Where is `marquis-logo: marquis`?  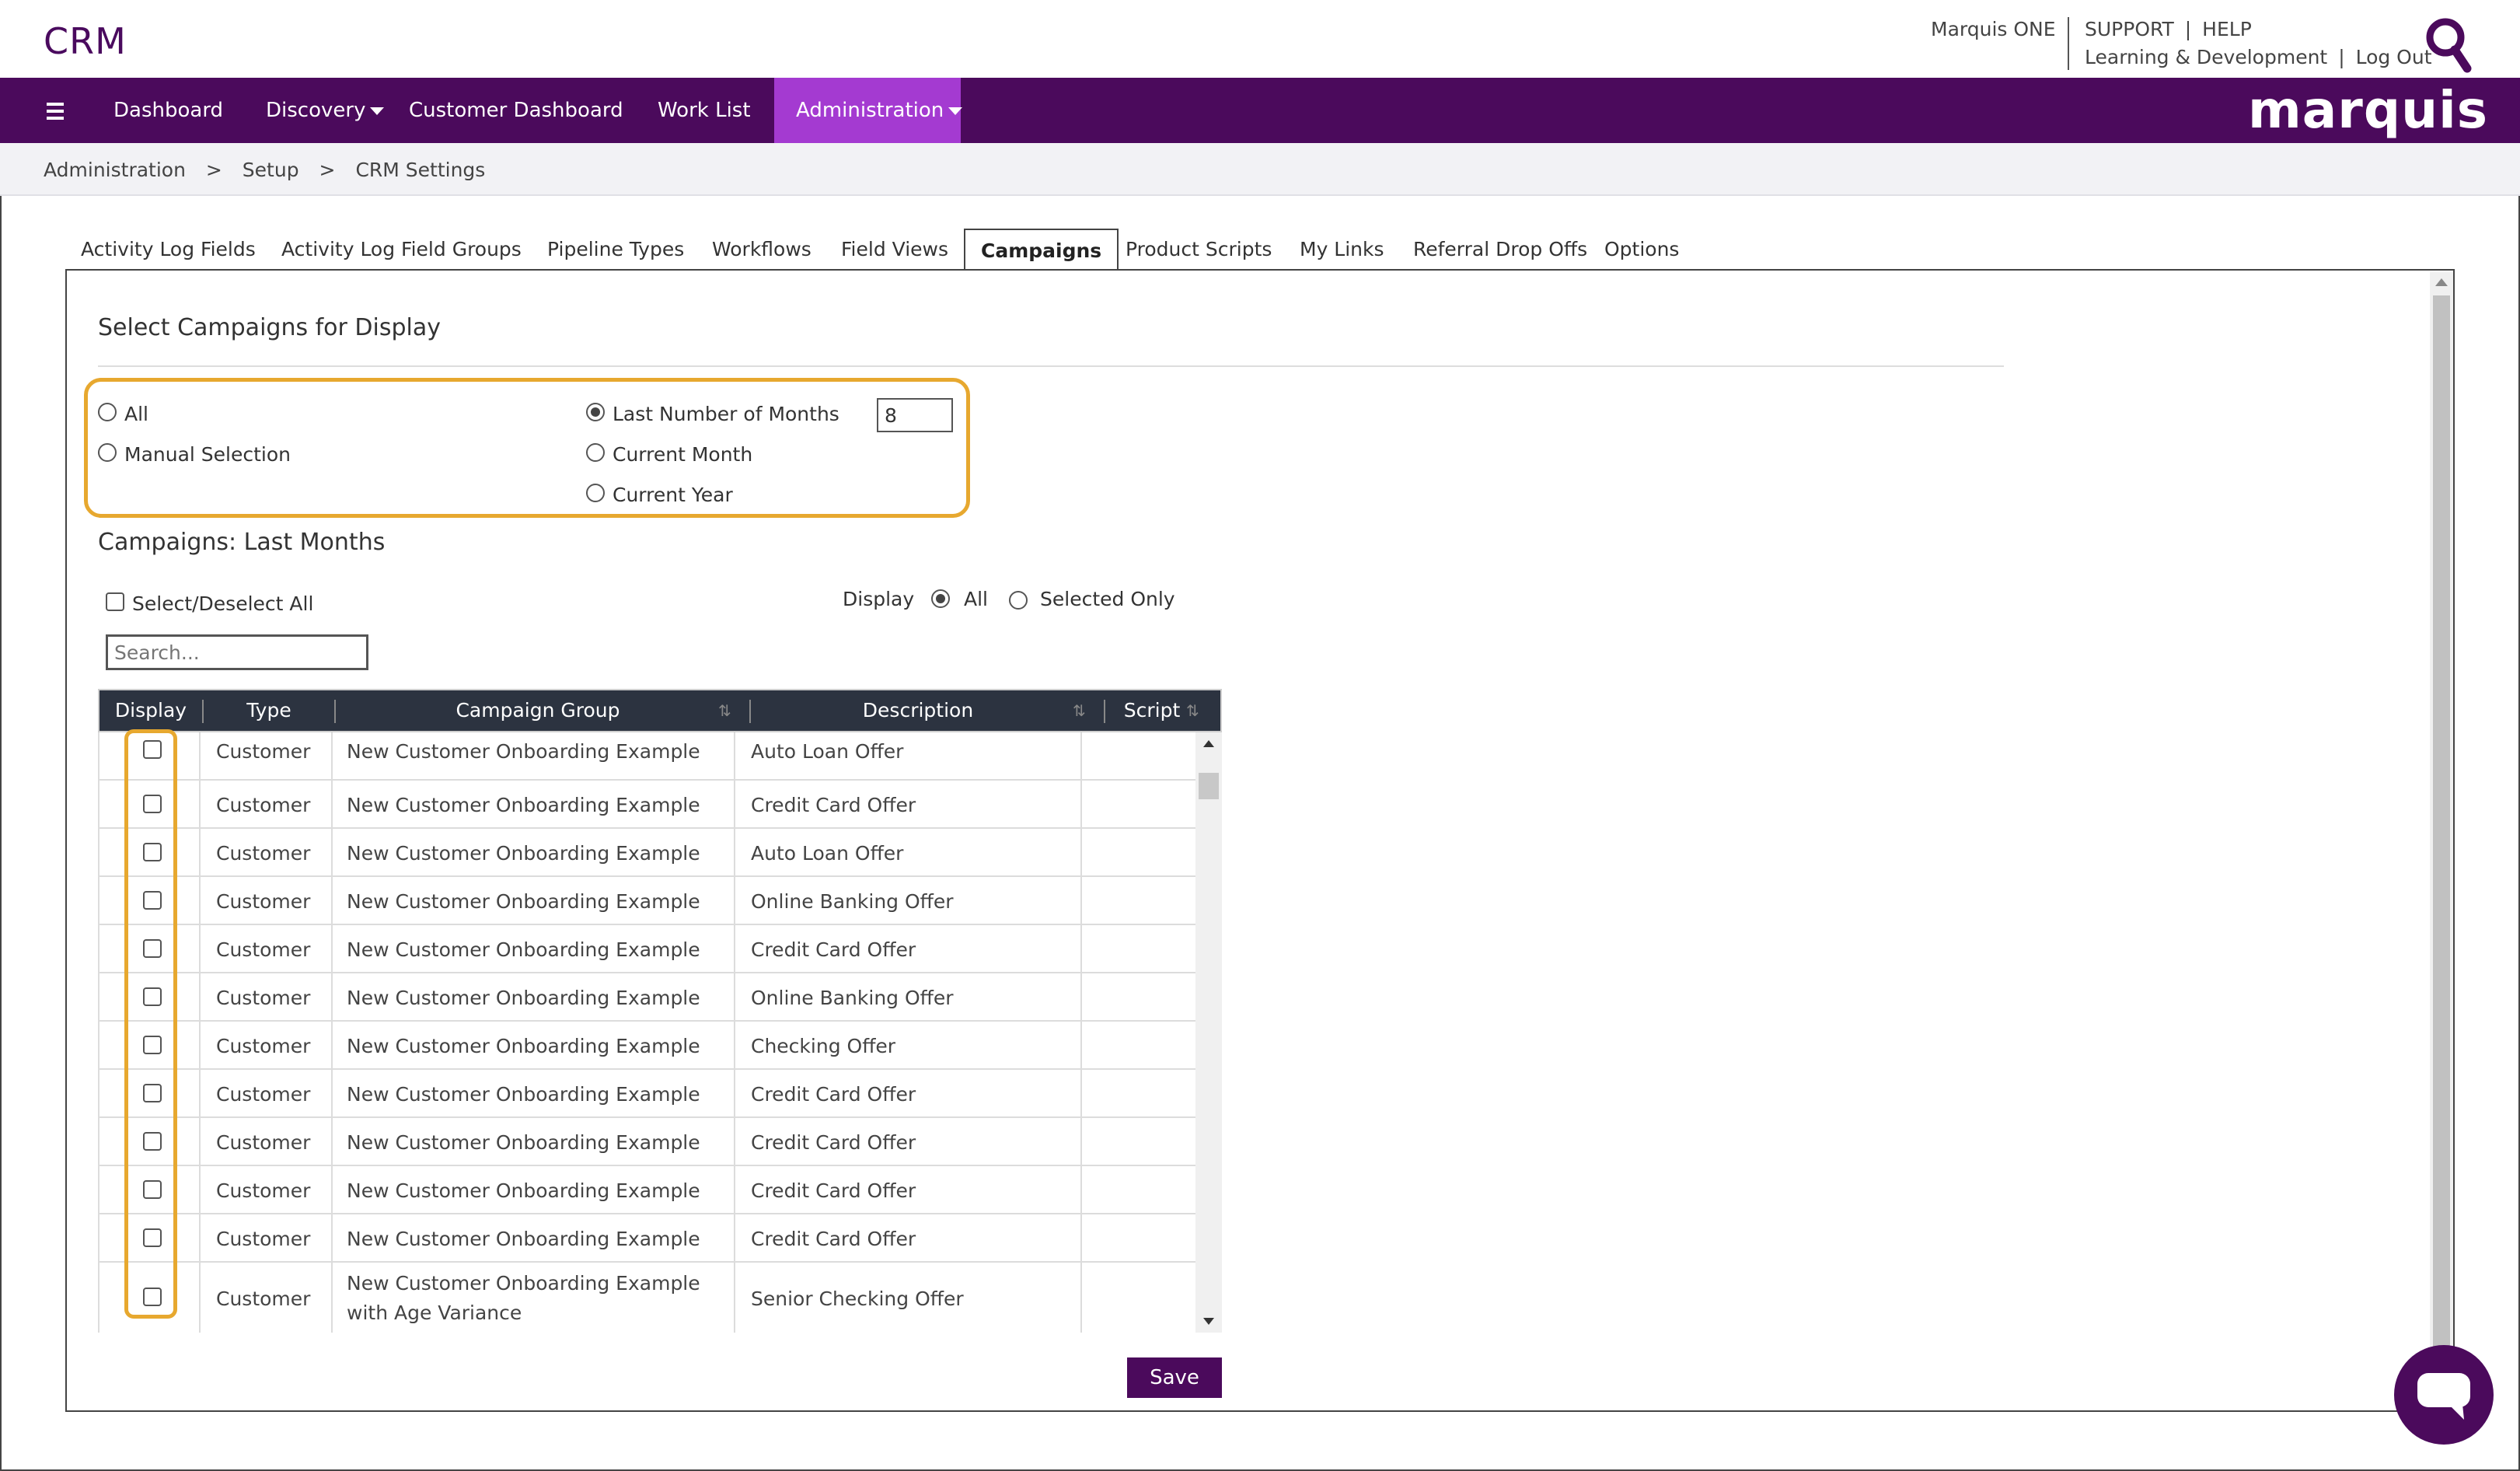
marquis-logo: marquis is located at coordinates (2368, 110).